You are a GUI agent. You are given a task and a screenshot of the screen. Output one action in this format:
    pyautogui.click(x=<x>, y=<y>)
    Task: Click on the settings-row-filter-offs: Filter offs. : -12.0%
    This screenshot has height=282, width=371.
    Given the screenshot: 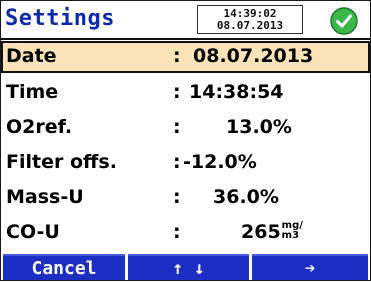 What is the action you would take?
    pyautogui.click(x=185, y=163)
    